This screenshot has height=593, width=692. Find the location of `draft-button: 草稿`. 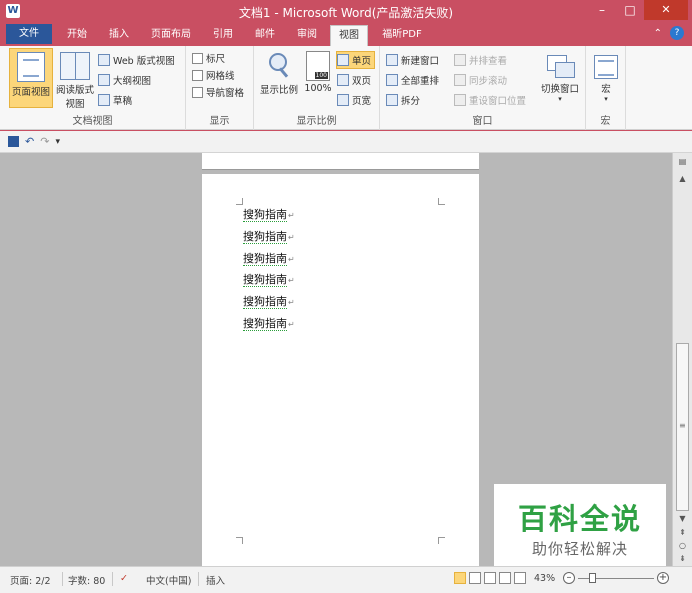

draft-button: 草稿 is located at coordinates (115, 100).